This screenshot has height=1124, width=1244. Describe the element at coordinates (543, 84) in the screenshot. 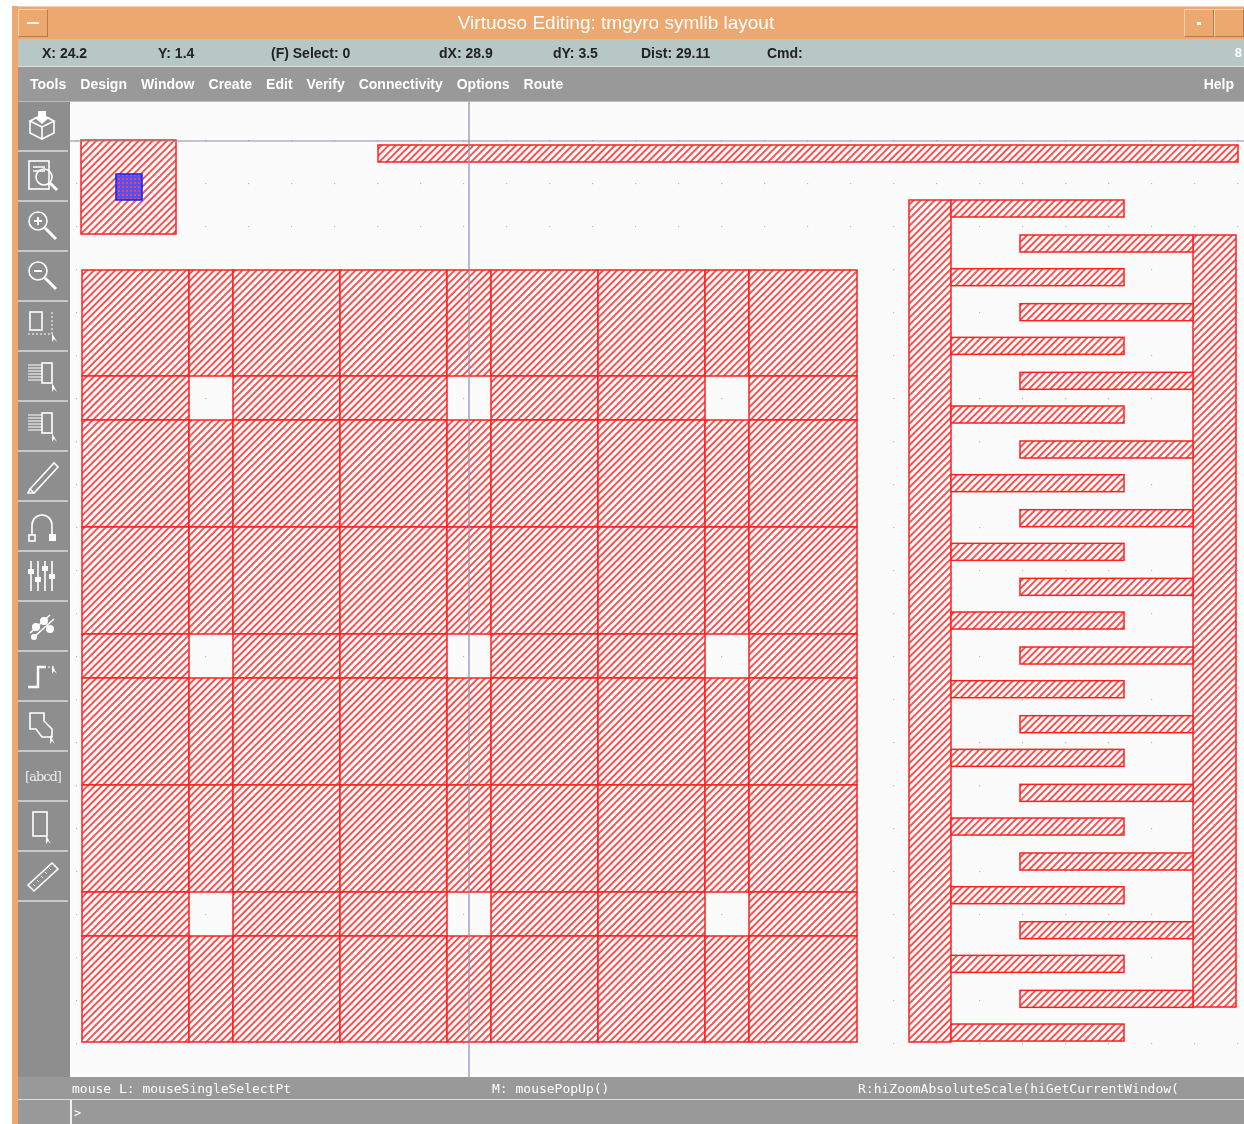

I see `menu-item: Route` at that location.